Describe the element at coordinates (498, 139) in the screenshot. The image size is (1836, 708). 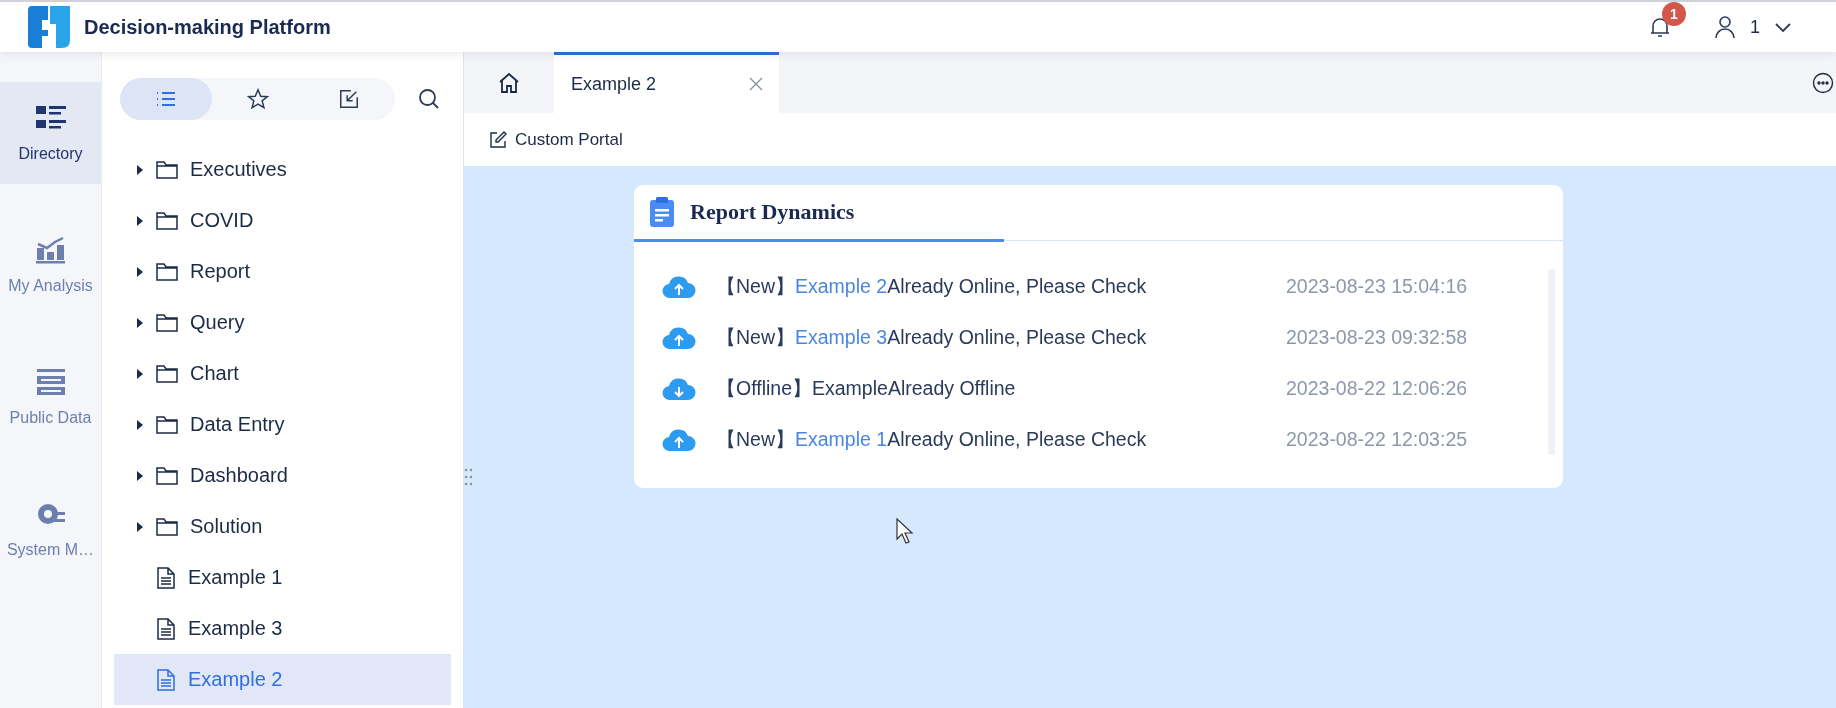
I see `edit-icon` at that location.